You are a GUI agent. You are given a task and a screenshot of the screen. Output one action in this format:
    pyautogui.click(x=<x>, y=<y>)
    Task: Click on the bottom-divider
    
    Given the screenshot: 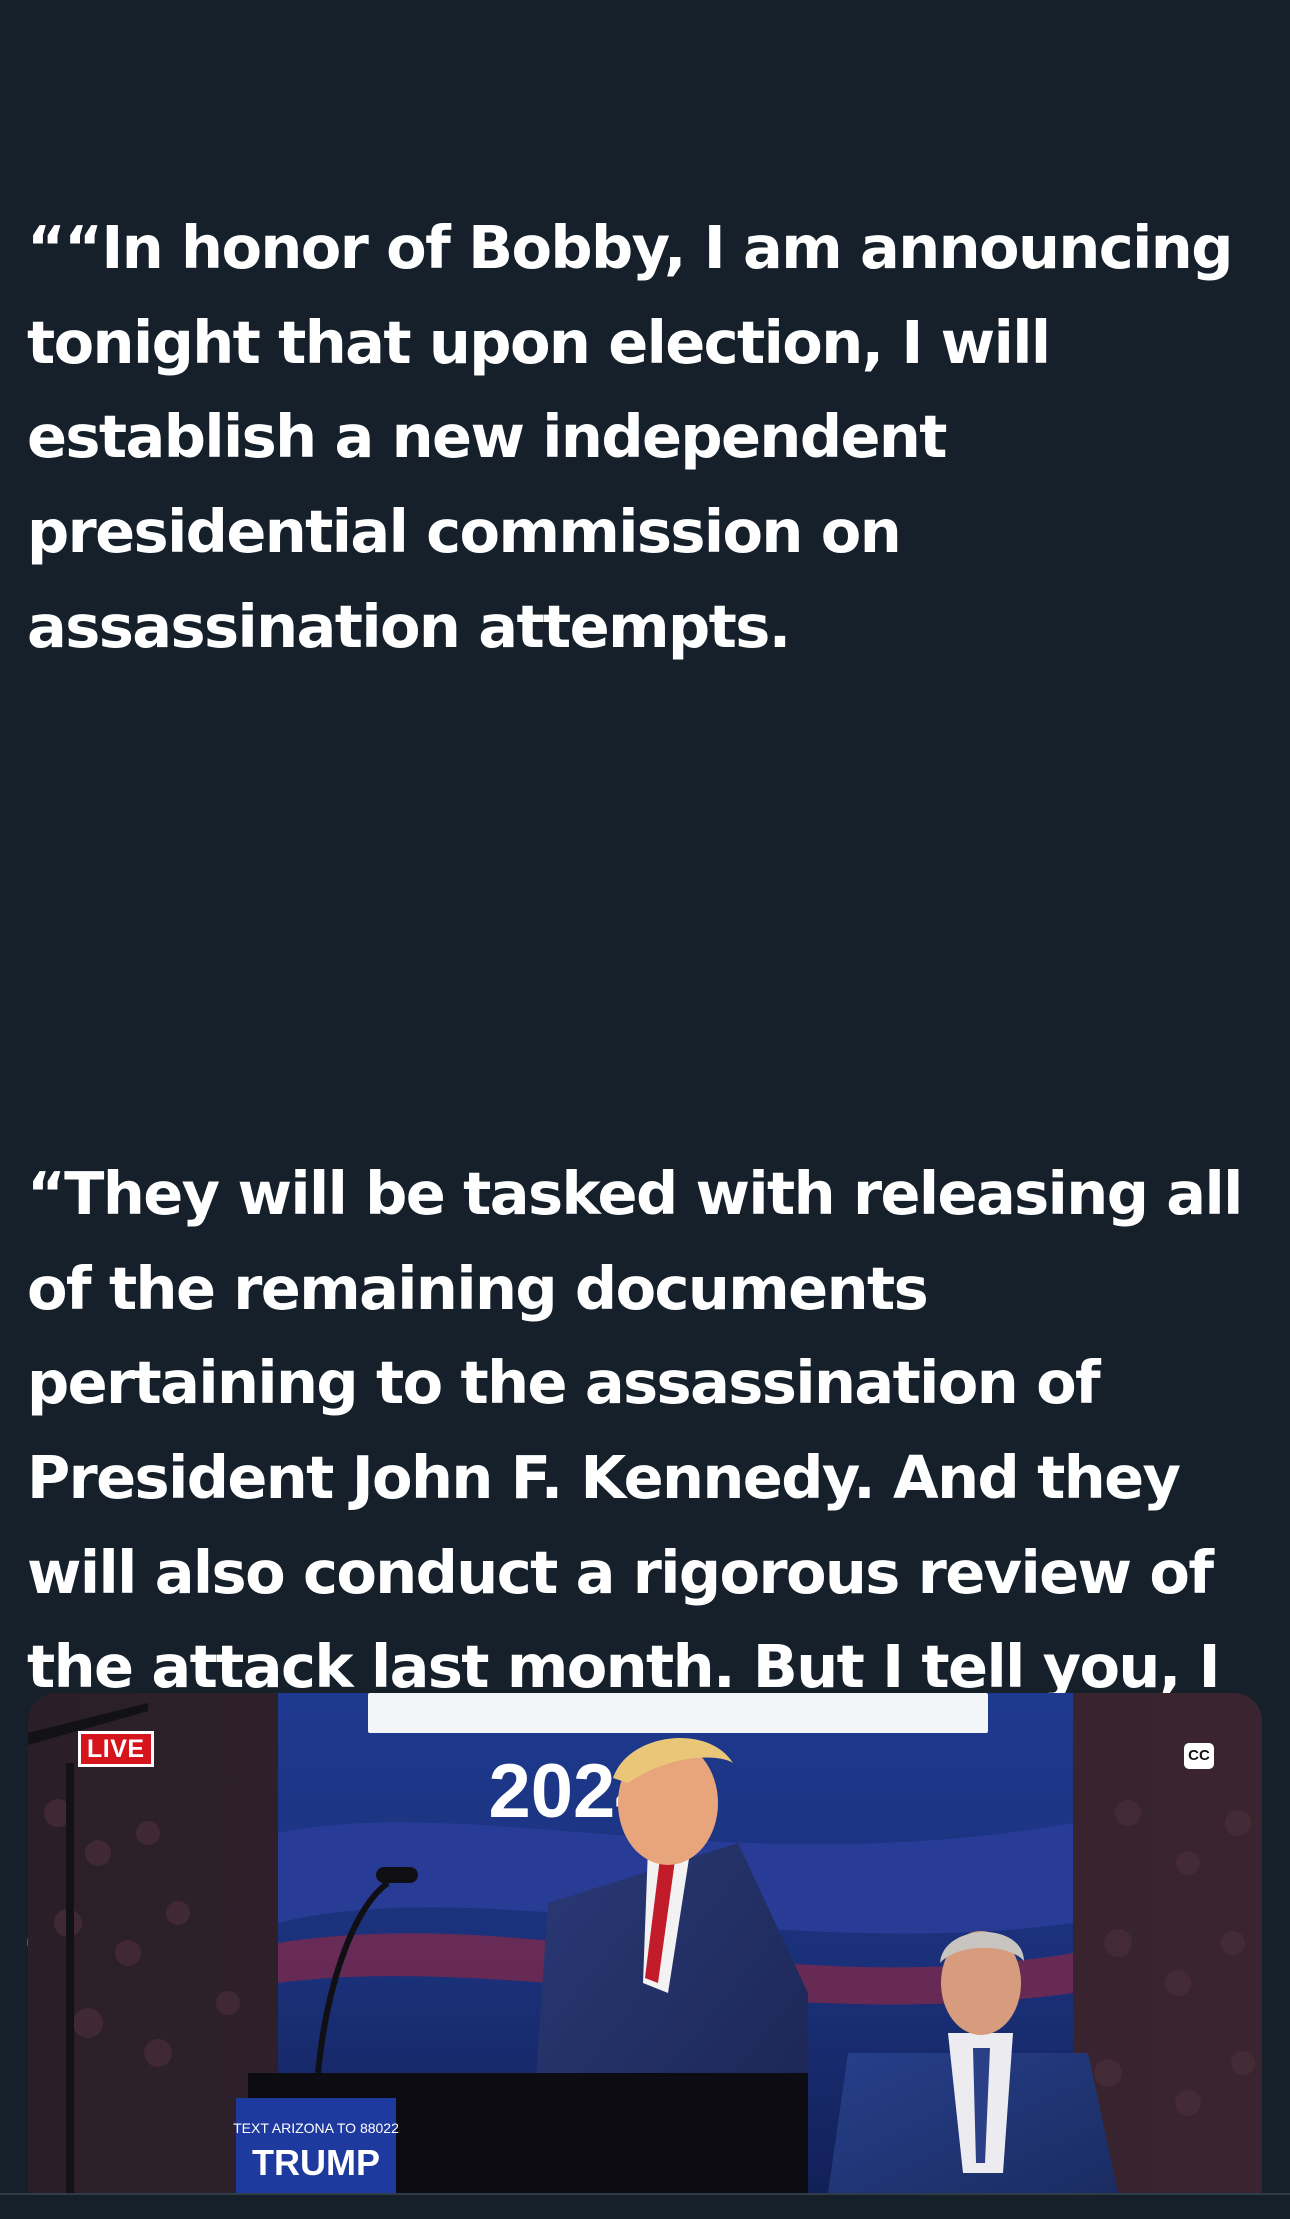 What is the action you would take?
    pyautogui.click(x=645, y=2206)
    